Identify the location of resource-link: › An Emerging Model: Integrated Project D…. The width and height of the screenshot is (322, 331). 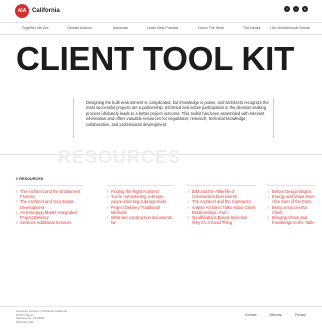
(50, 215).